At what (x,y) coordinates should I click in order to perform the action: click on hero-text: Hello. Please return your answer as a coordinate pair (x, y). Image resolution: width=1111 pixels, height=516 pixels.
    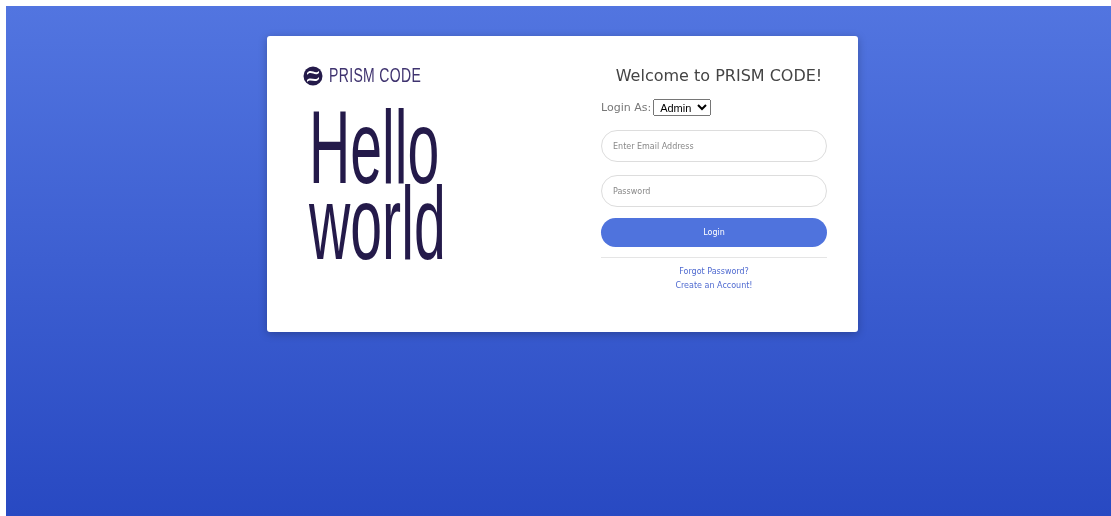
    Looking at the image, I should click on (374, 147).